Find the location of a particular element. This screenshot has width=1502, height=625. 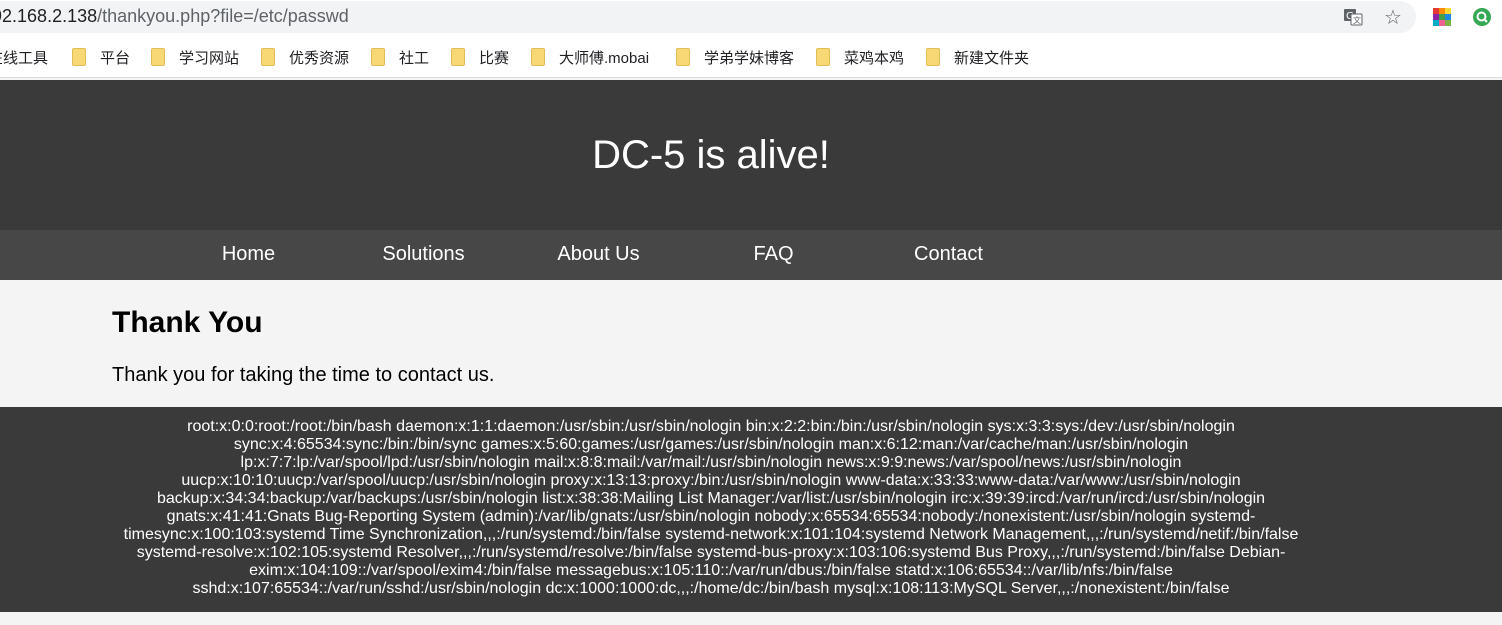

bookmark-label: 比赛 is located at coordinates (494, 58).